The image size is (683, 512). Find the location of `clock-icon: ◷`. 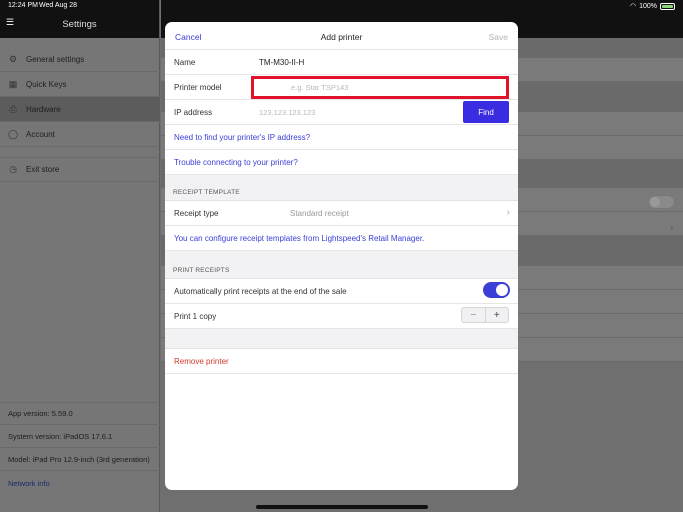

clock-icon: ◷ is located at coordinates (13, 169).